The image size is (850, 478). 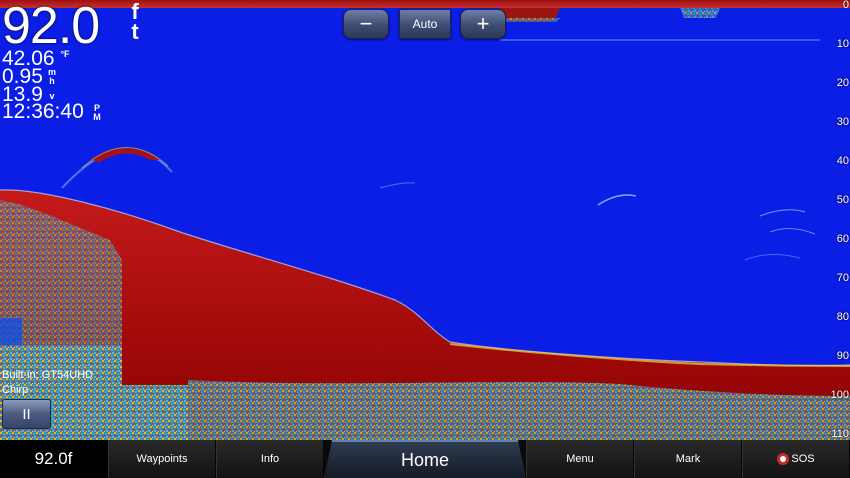 What do you see at coordinates (54, 459) in the screenshot?
I see `depth-databar: 92.0f` at bounding box center [54, 459].